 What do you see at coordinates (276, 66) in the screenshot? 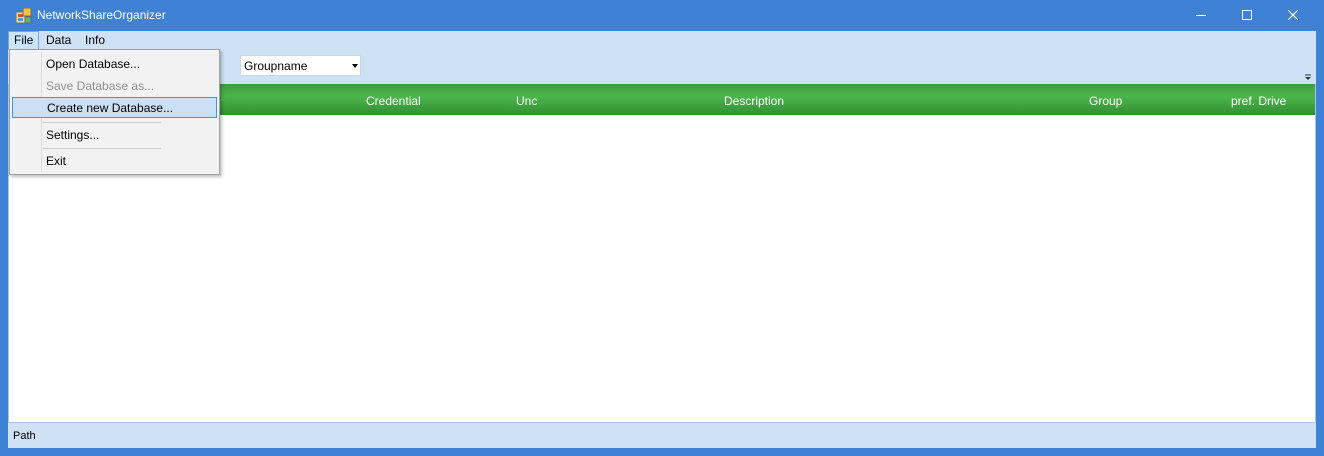
I see `group-combo-value: Groupname` at bounding box center [276, 66].